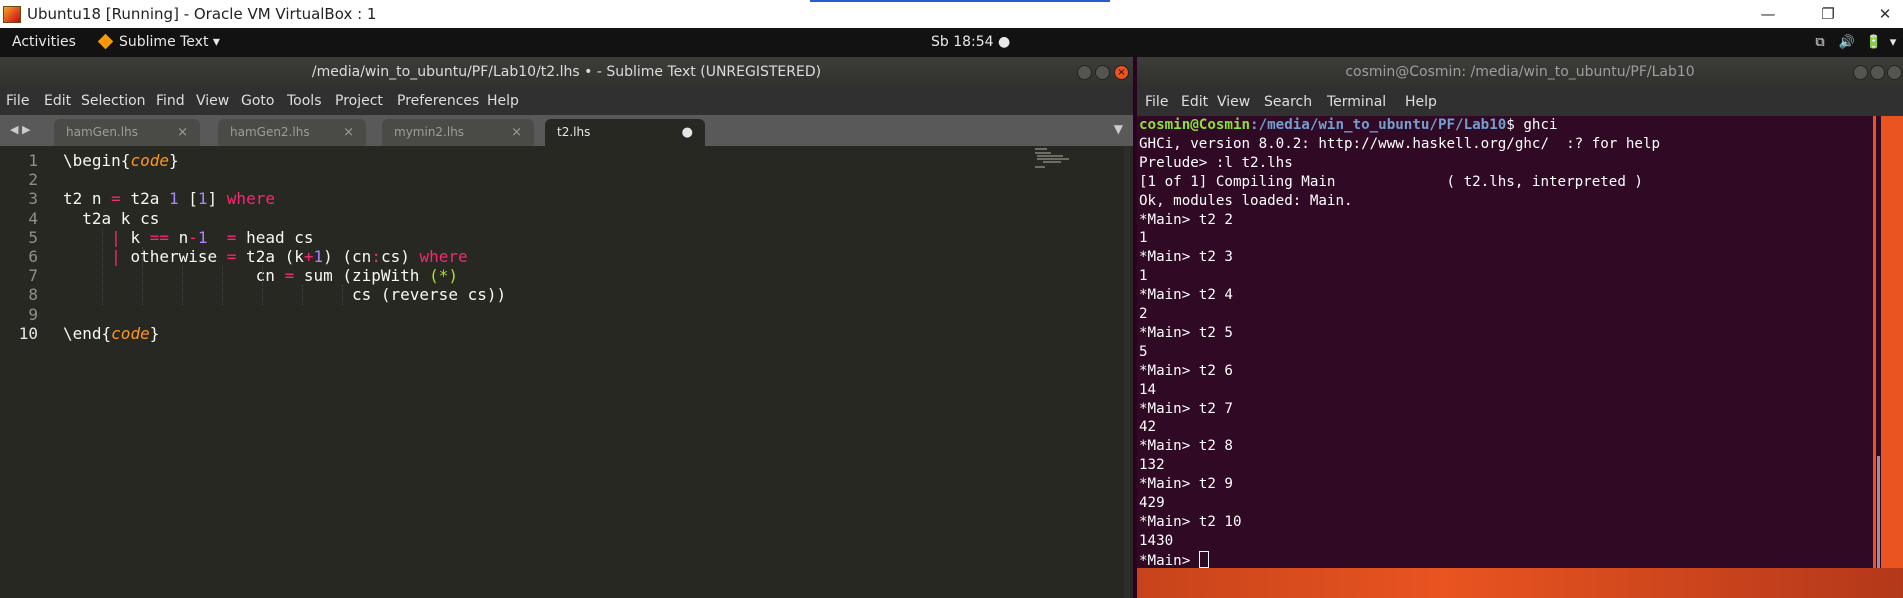 This screenshot has width=1903, height=598. What do you see at coordinates (1186, 408) in the screenshot?
I see `terminal-line: *Main> t2 7` at bounding box center [1186, 408].